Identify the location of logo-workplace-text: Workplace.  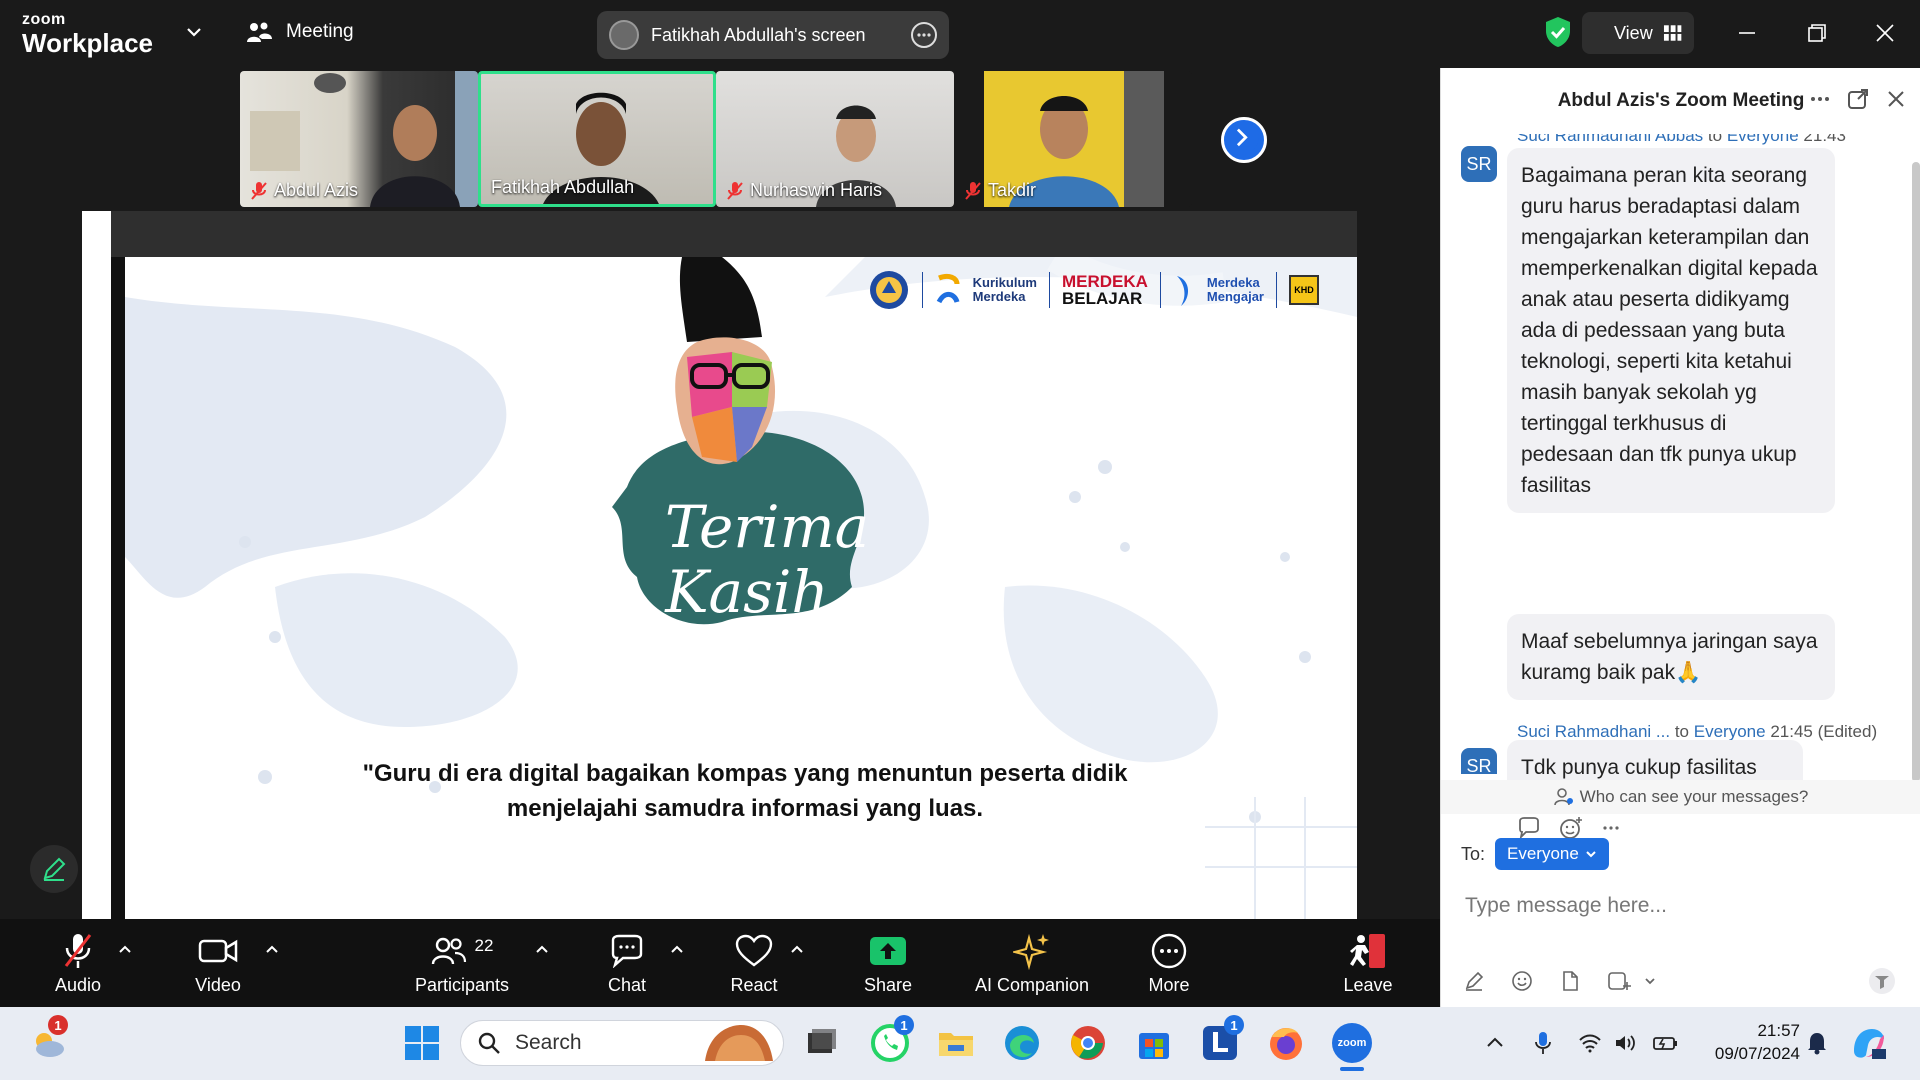
(88, 43).